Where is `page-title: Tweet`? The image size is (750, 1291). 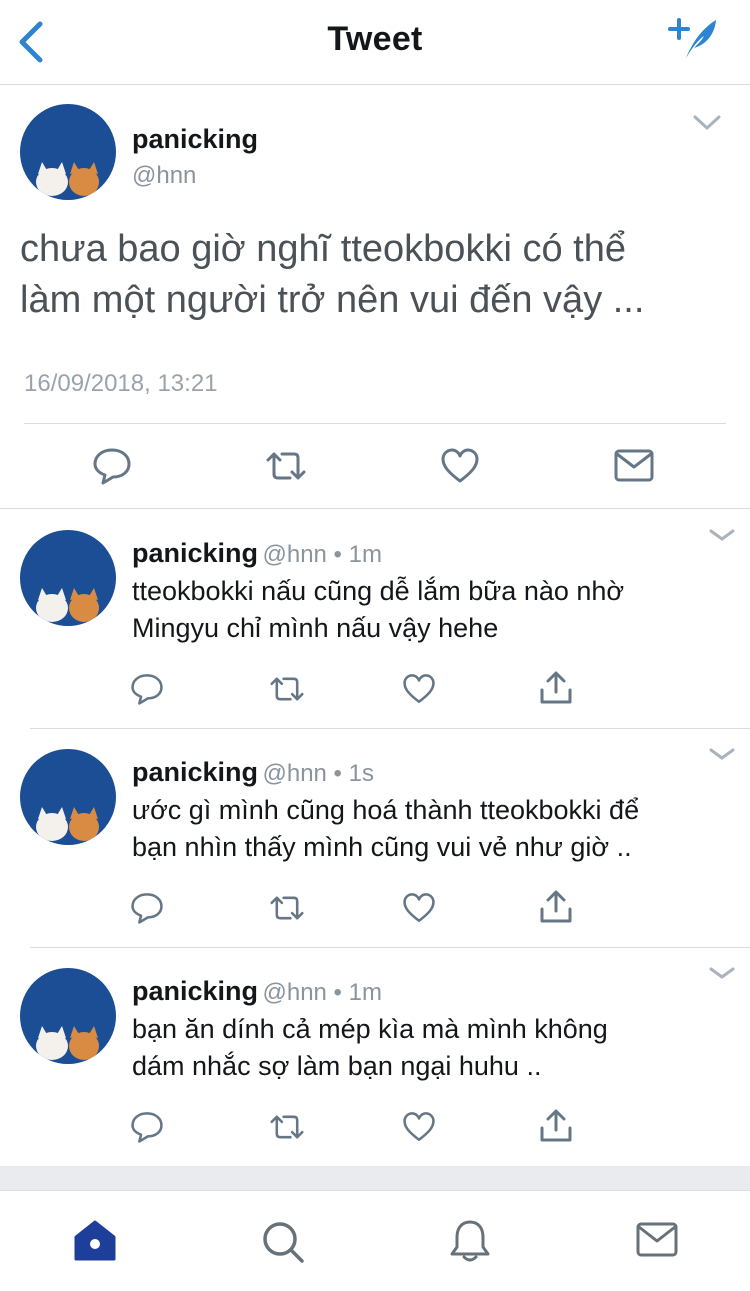 page-title: Tweet is located at coordinates (375, 39).